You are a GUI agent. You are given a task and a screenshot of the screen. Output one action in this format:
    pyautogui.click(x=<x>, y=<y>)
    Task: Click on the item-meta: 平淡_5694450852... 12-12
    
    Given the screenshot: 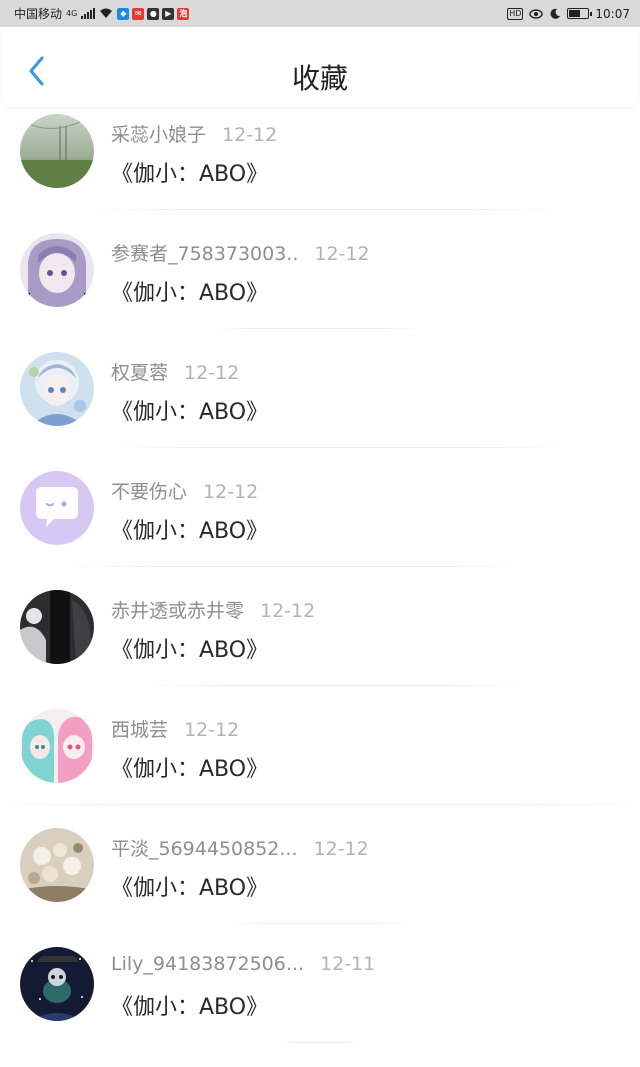 What is the action you would take?
    pyautogui.click(x=240, y=847)
    